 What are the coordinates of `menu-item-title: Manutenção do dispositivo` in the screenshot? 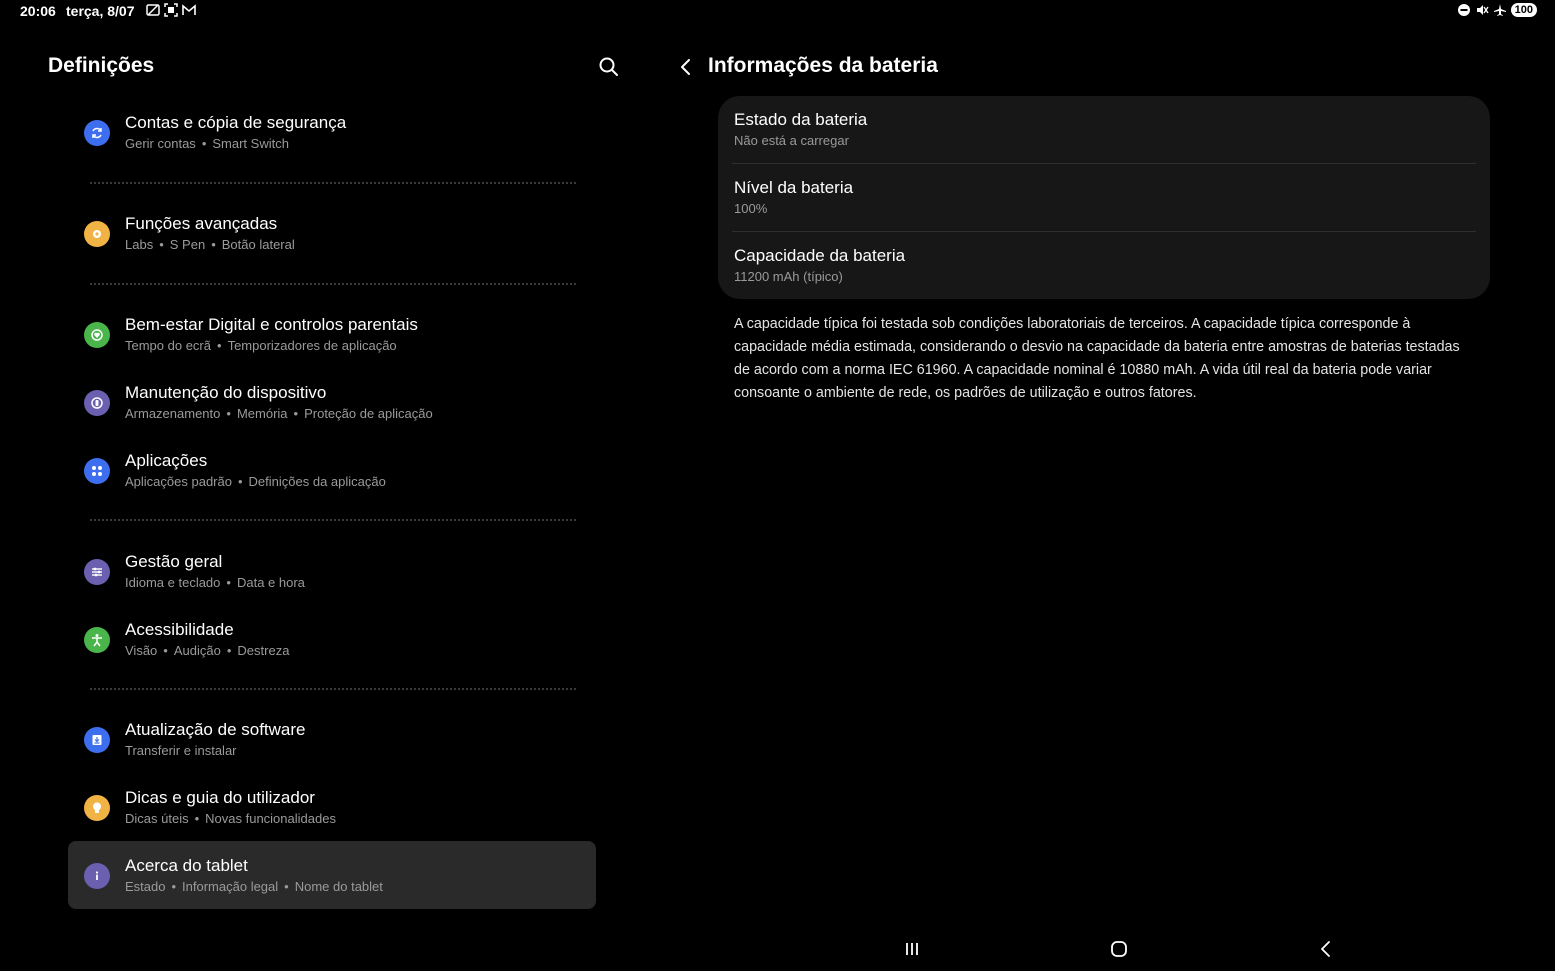 It's located at (226, 392).